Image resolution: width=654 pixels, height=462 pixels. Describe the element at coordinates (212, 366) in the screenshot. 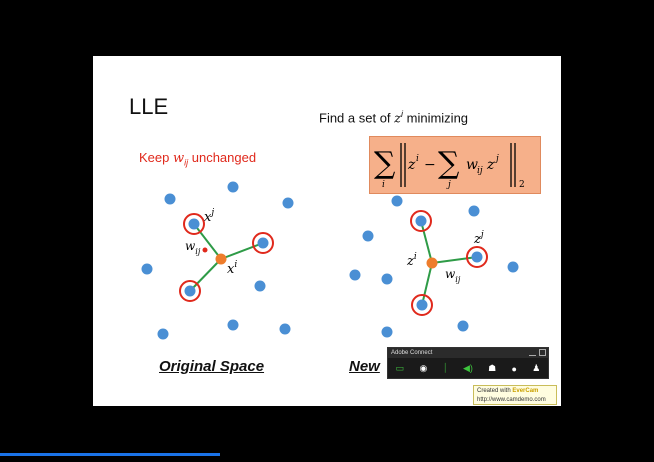

I see `original-space-caption: Original Space` at that location.